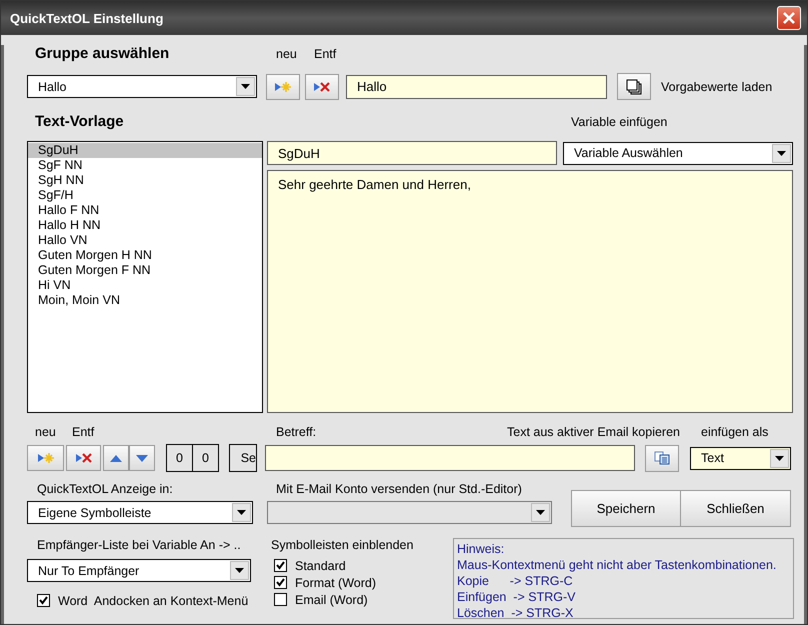 This screenshot has height=625, width=808. I want to click on section-heading: Gruppe auswählen, so click(102, 53).